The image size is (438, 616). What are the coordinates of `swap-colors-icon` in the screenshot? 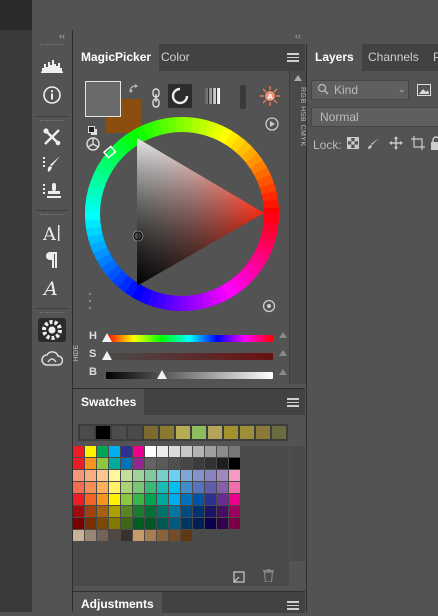 It's located at (134, 91).